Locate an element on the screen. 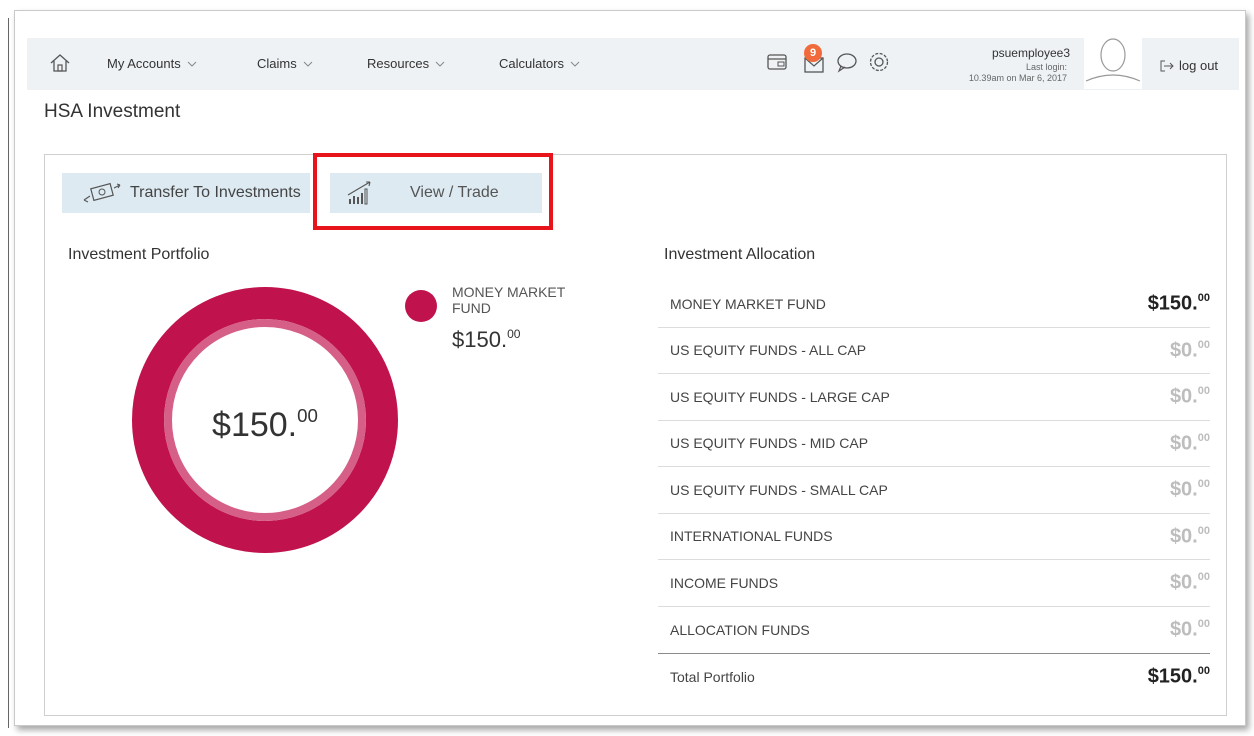  total-amount-cents: 00 is located at coordinates (1203, 671).